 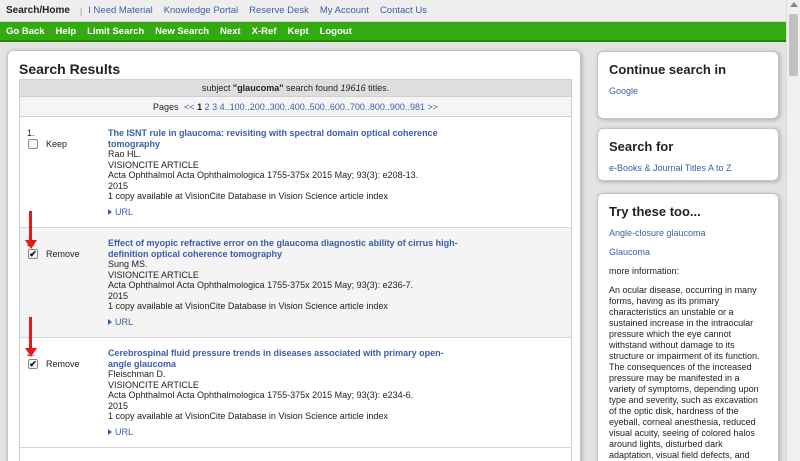 What do you see at coordinates (235, 107) in the screenshot?
I see `page-link-100: ..100` at bounding box center [235, 107].